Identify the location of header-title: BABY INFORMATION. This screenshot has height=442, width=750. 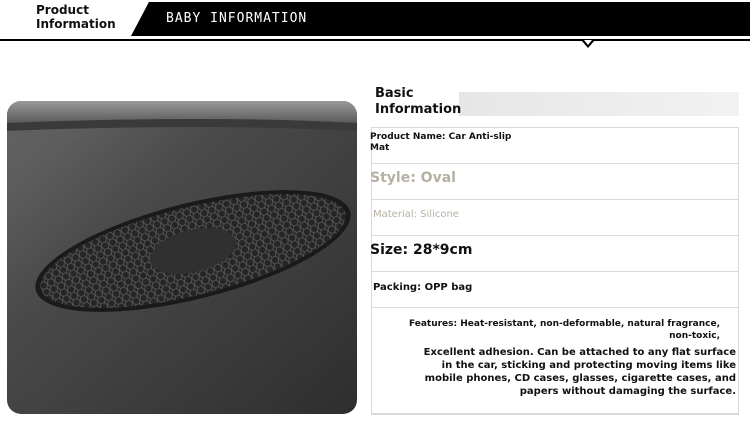
(237, 18).